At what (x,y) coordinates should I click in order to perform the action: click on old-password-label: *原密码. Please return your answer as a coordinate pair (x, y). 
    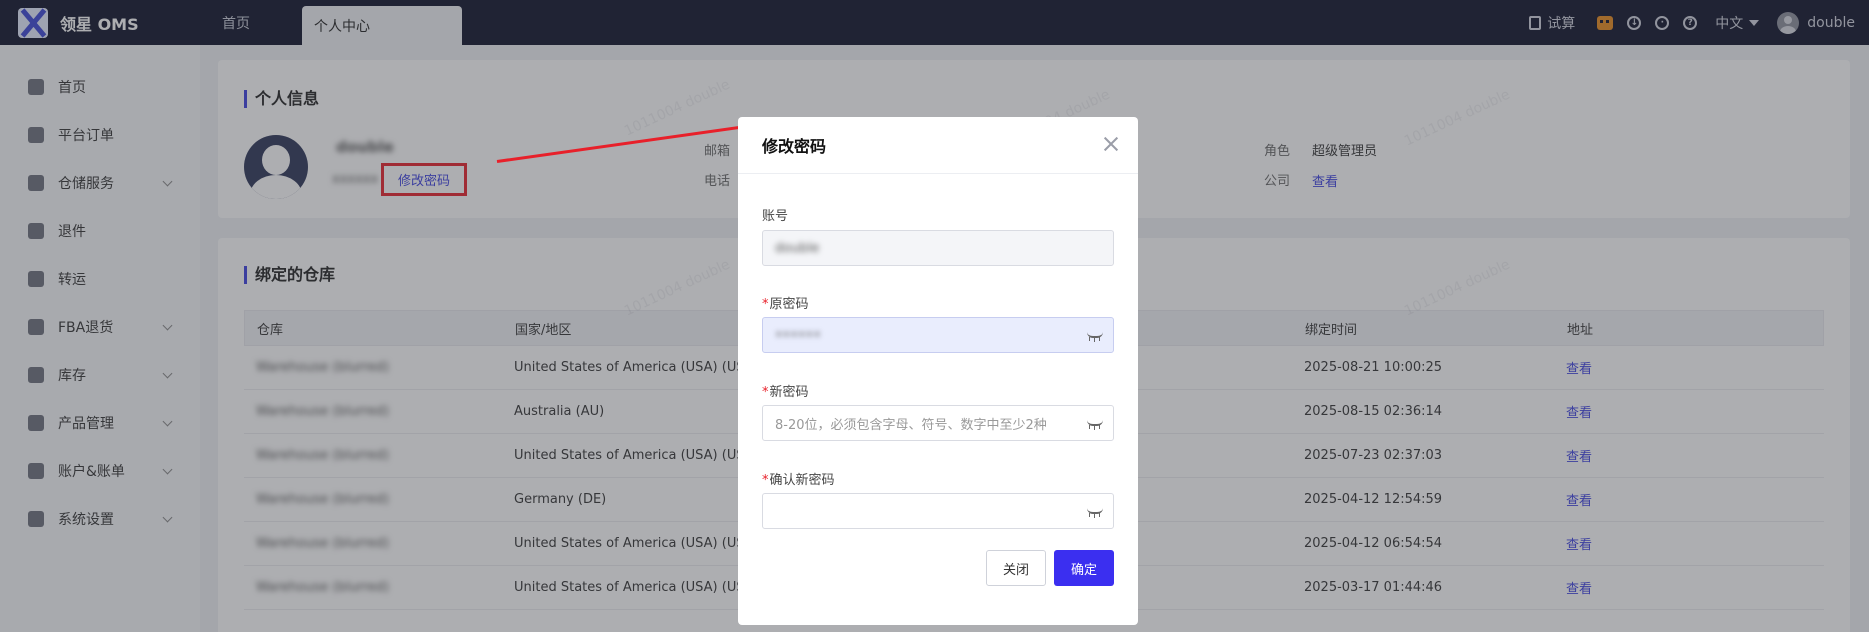
    Looking at the image, I should click on (785, 302).